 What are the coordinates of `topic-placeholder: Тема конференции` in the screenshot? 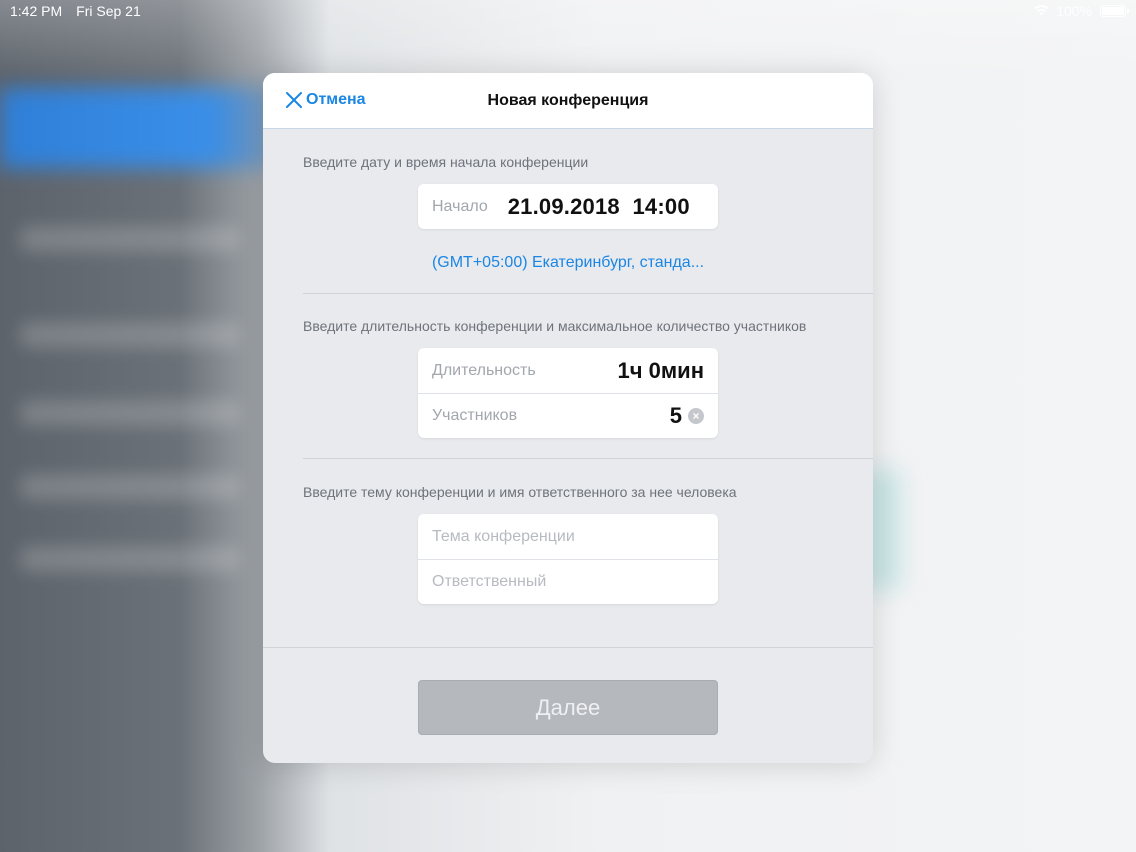 It's located at (503, 536).